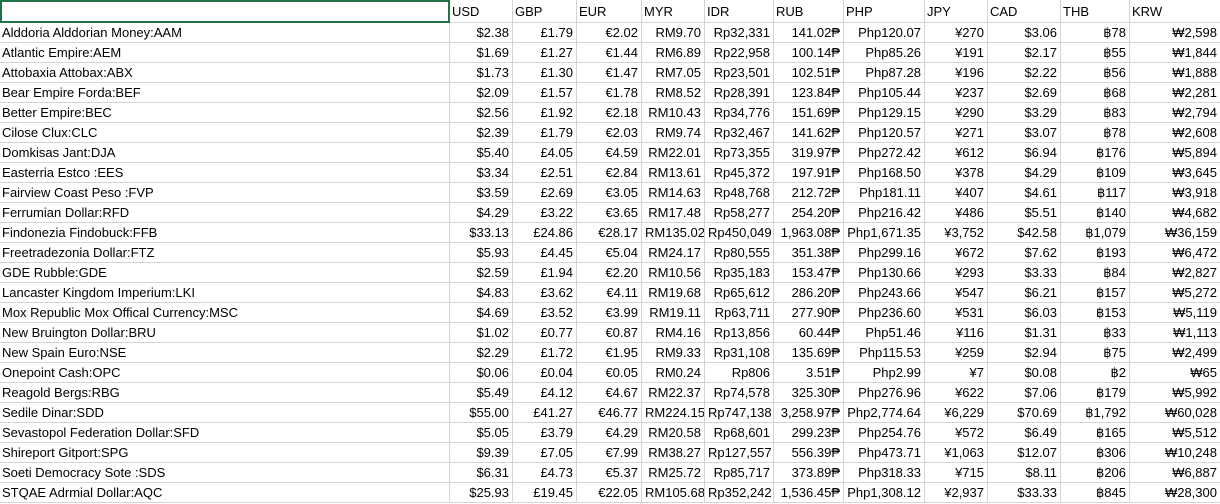  What do you see at coordinates (1095, 493) in the screenshot?
I see `value-cell-thb: ฿845` at bounding box center [1095, 493].